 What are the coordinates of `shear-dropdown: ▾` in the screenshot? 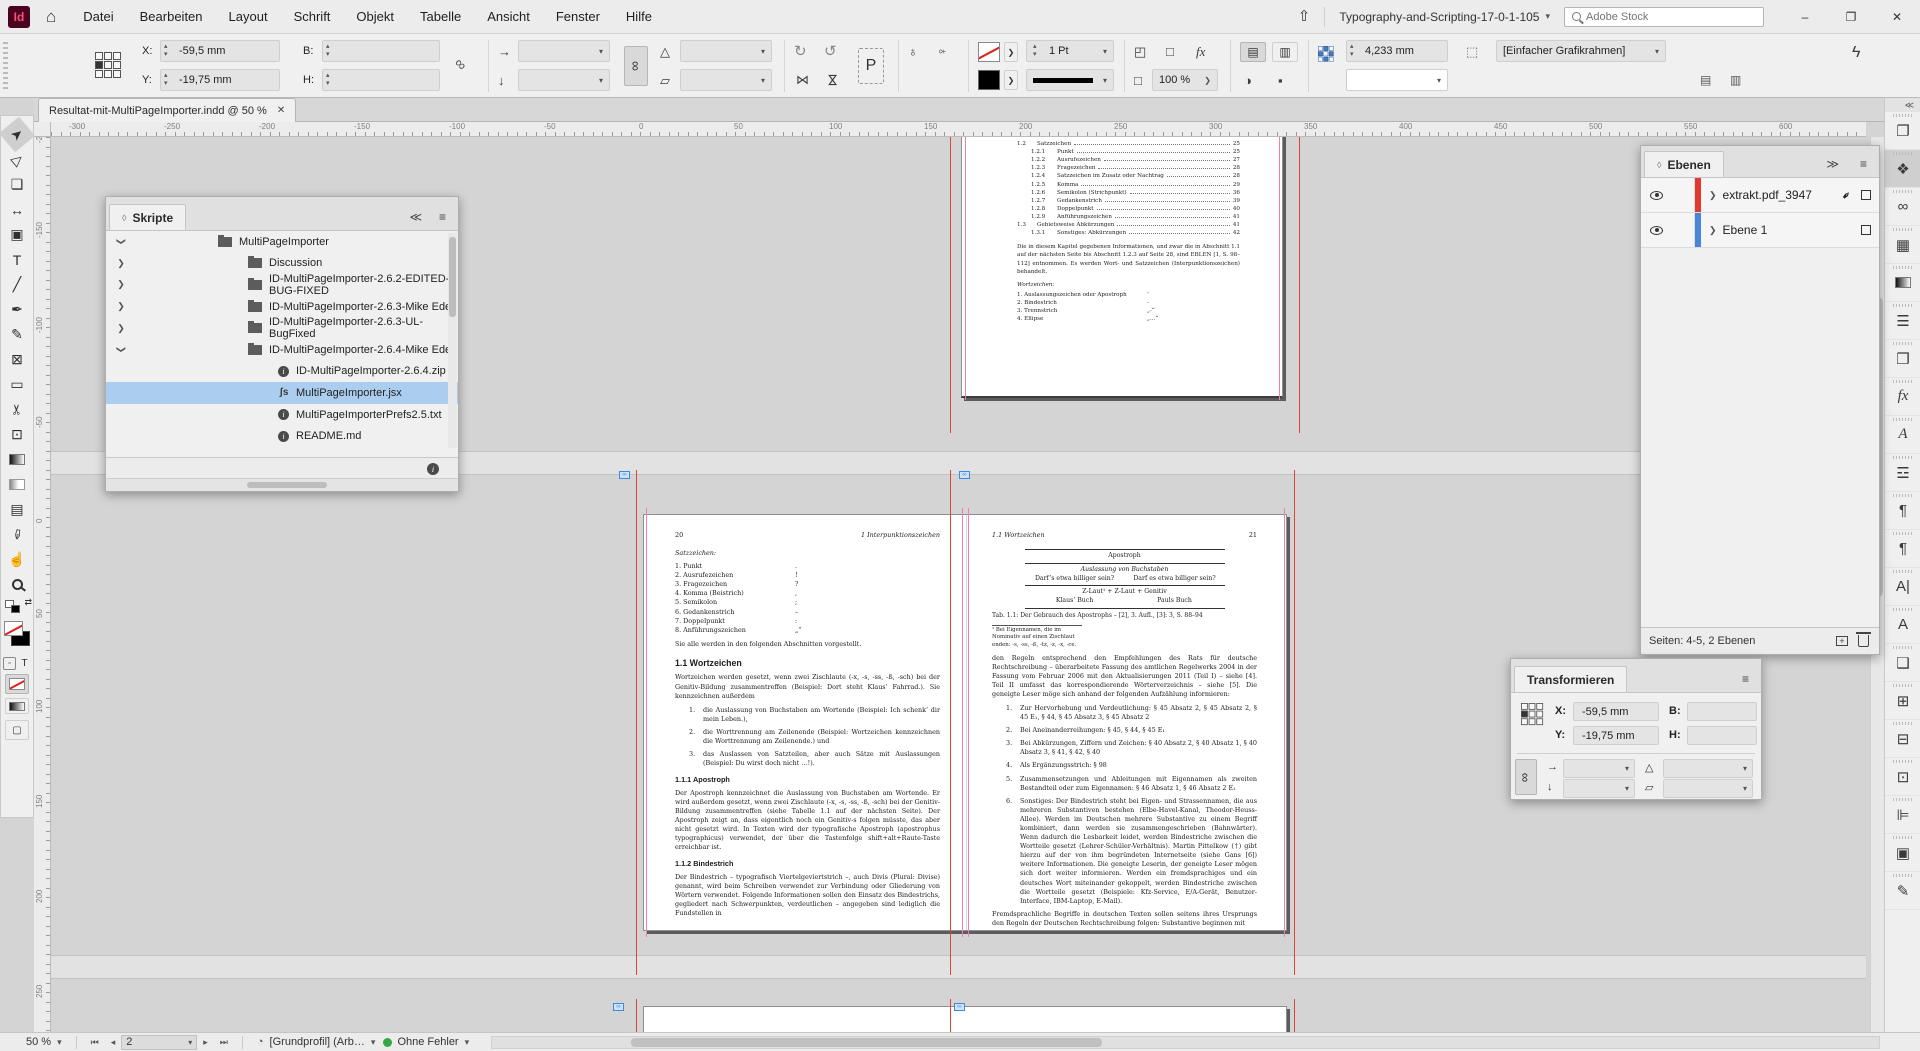 It's located at (1708, 788).